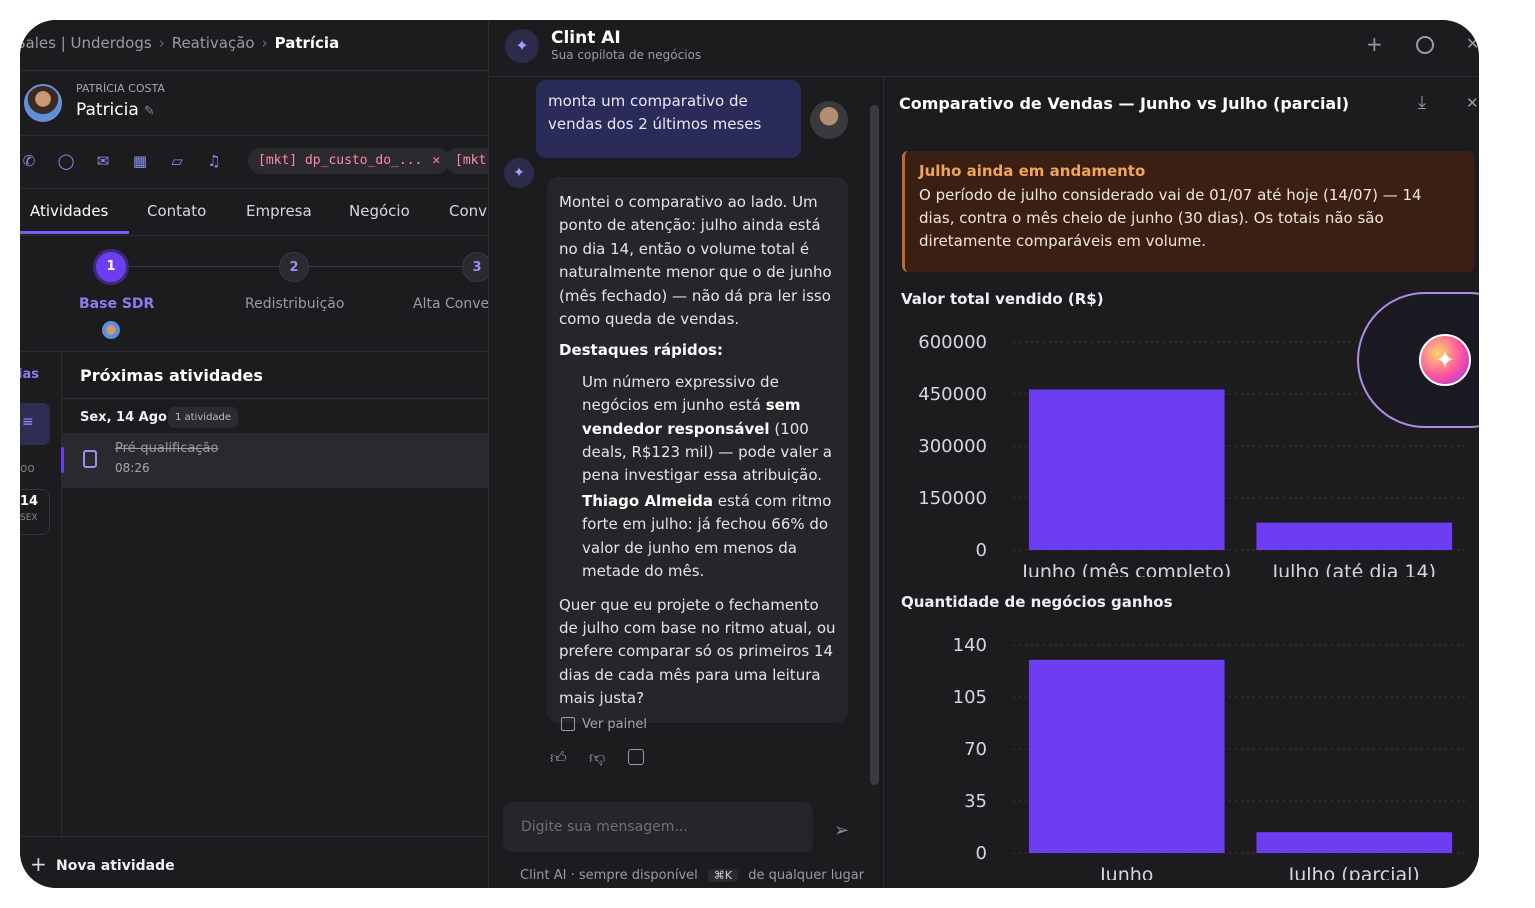 This screenshot has width=1535, height=908. I want to click on step-2: 2, so click(294, 267).